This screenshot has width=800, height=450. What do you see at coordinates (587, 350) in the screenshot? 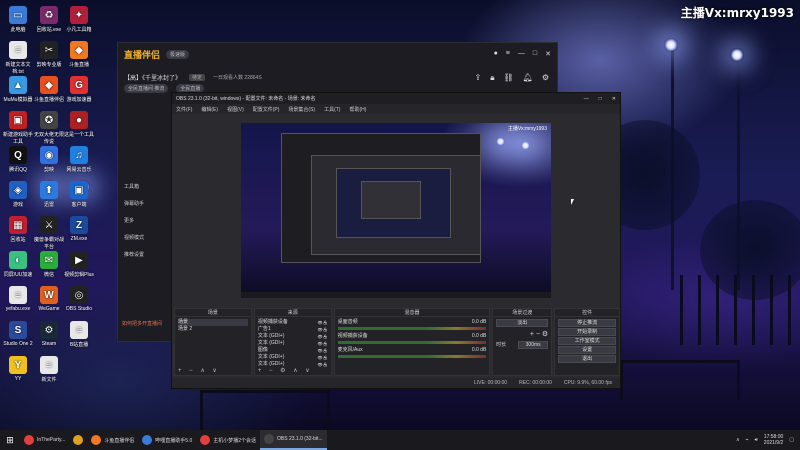
I see `control-button: 设置` at bounding box center [587, 350].